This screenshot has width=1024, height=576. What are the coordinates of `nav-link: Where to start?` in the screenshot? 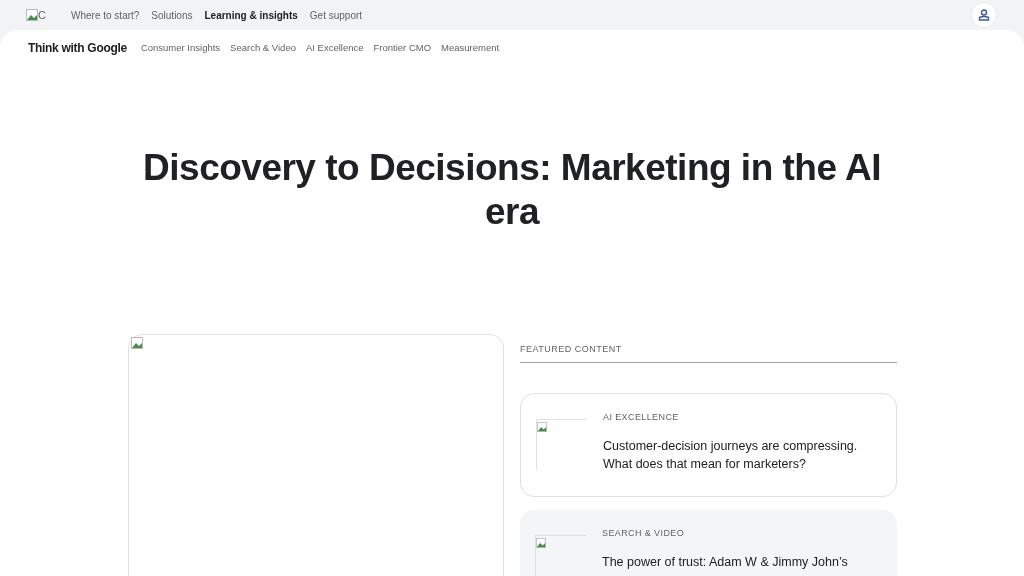 It's located at (105, 15).